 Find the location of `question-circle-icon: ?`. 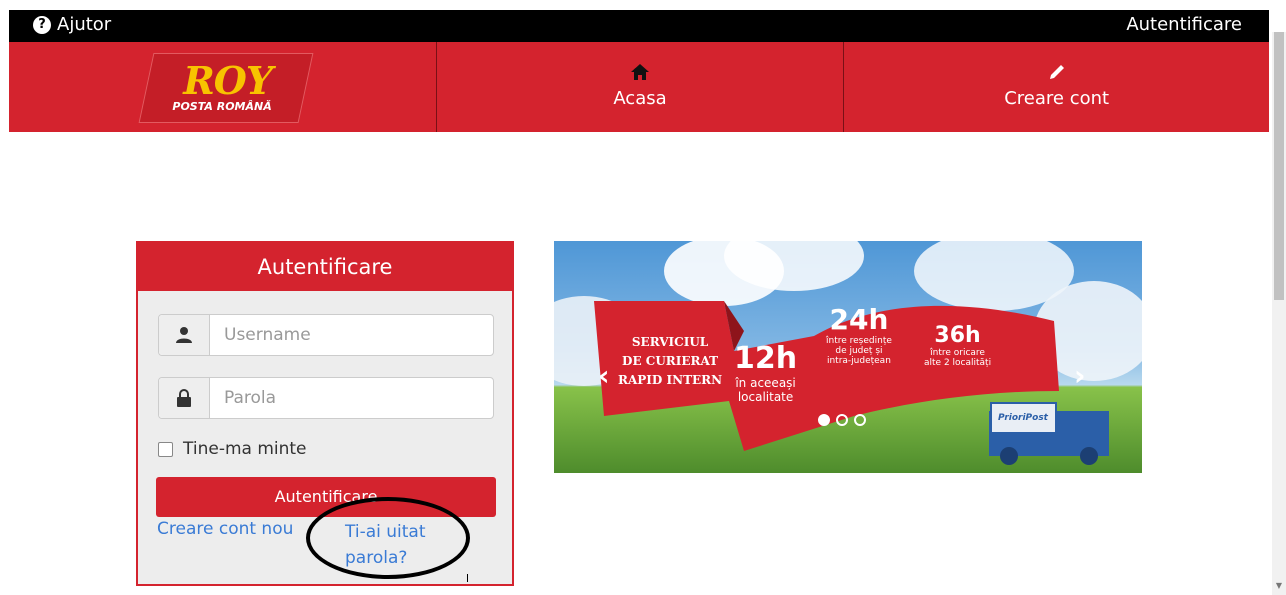

question-circle-icon: ? is located at coordinates (42, 24).